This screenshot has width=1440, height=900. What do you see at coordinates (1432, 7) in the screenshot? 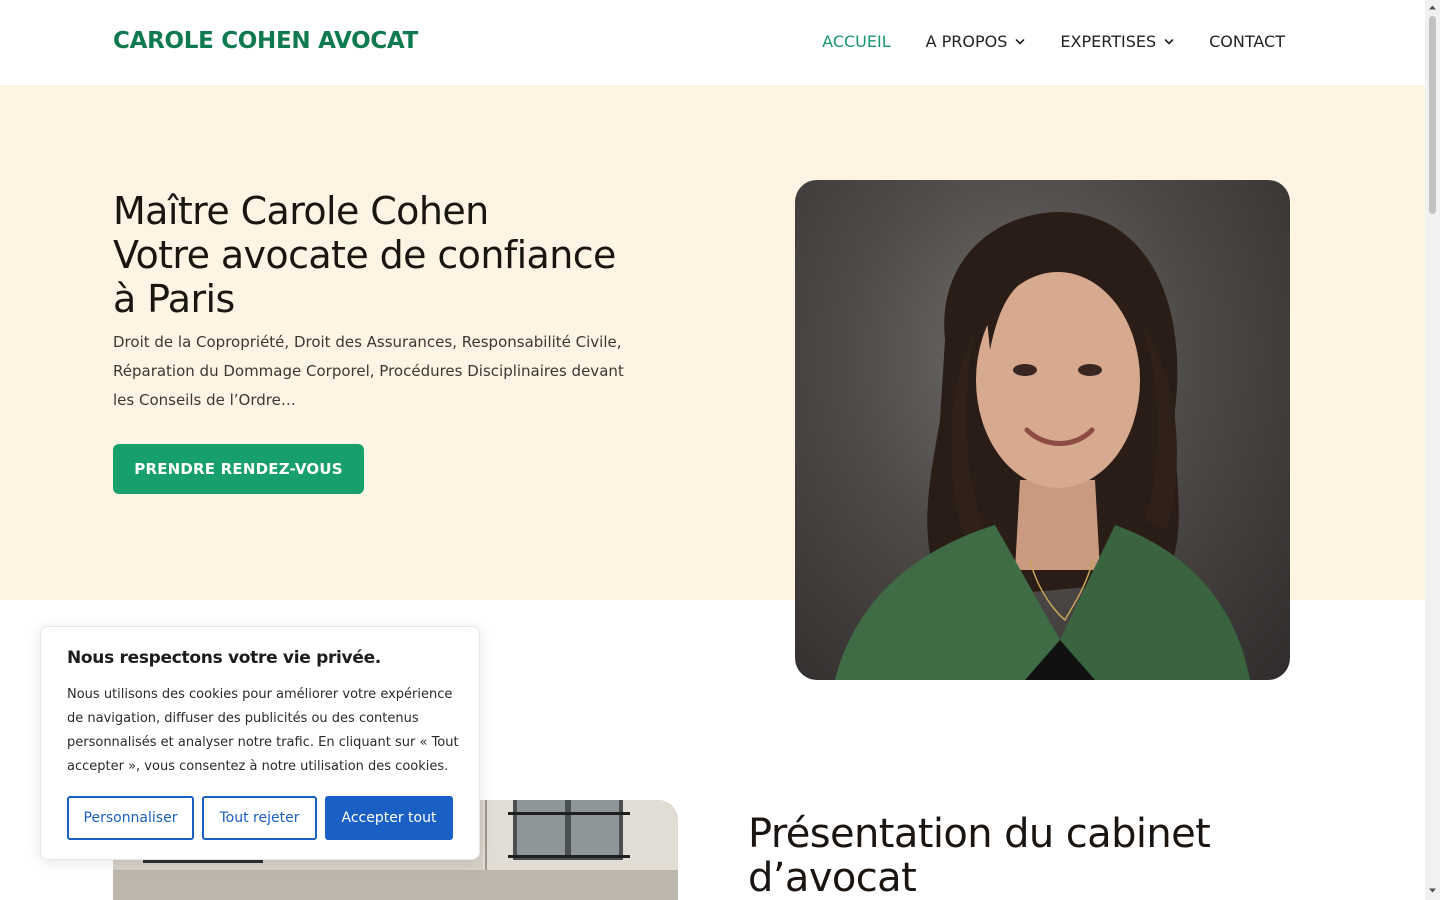
I see `scroll-up-arrow-icon` at bounding box center [1432, 7].